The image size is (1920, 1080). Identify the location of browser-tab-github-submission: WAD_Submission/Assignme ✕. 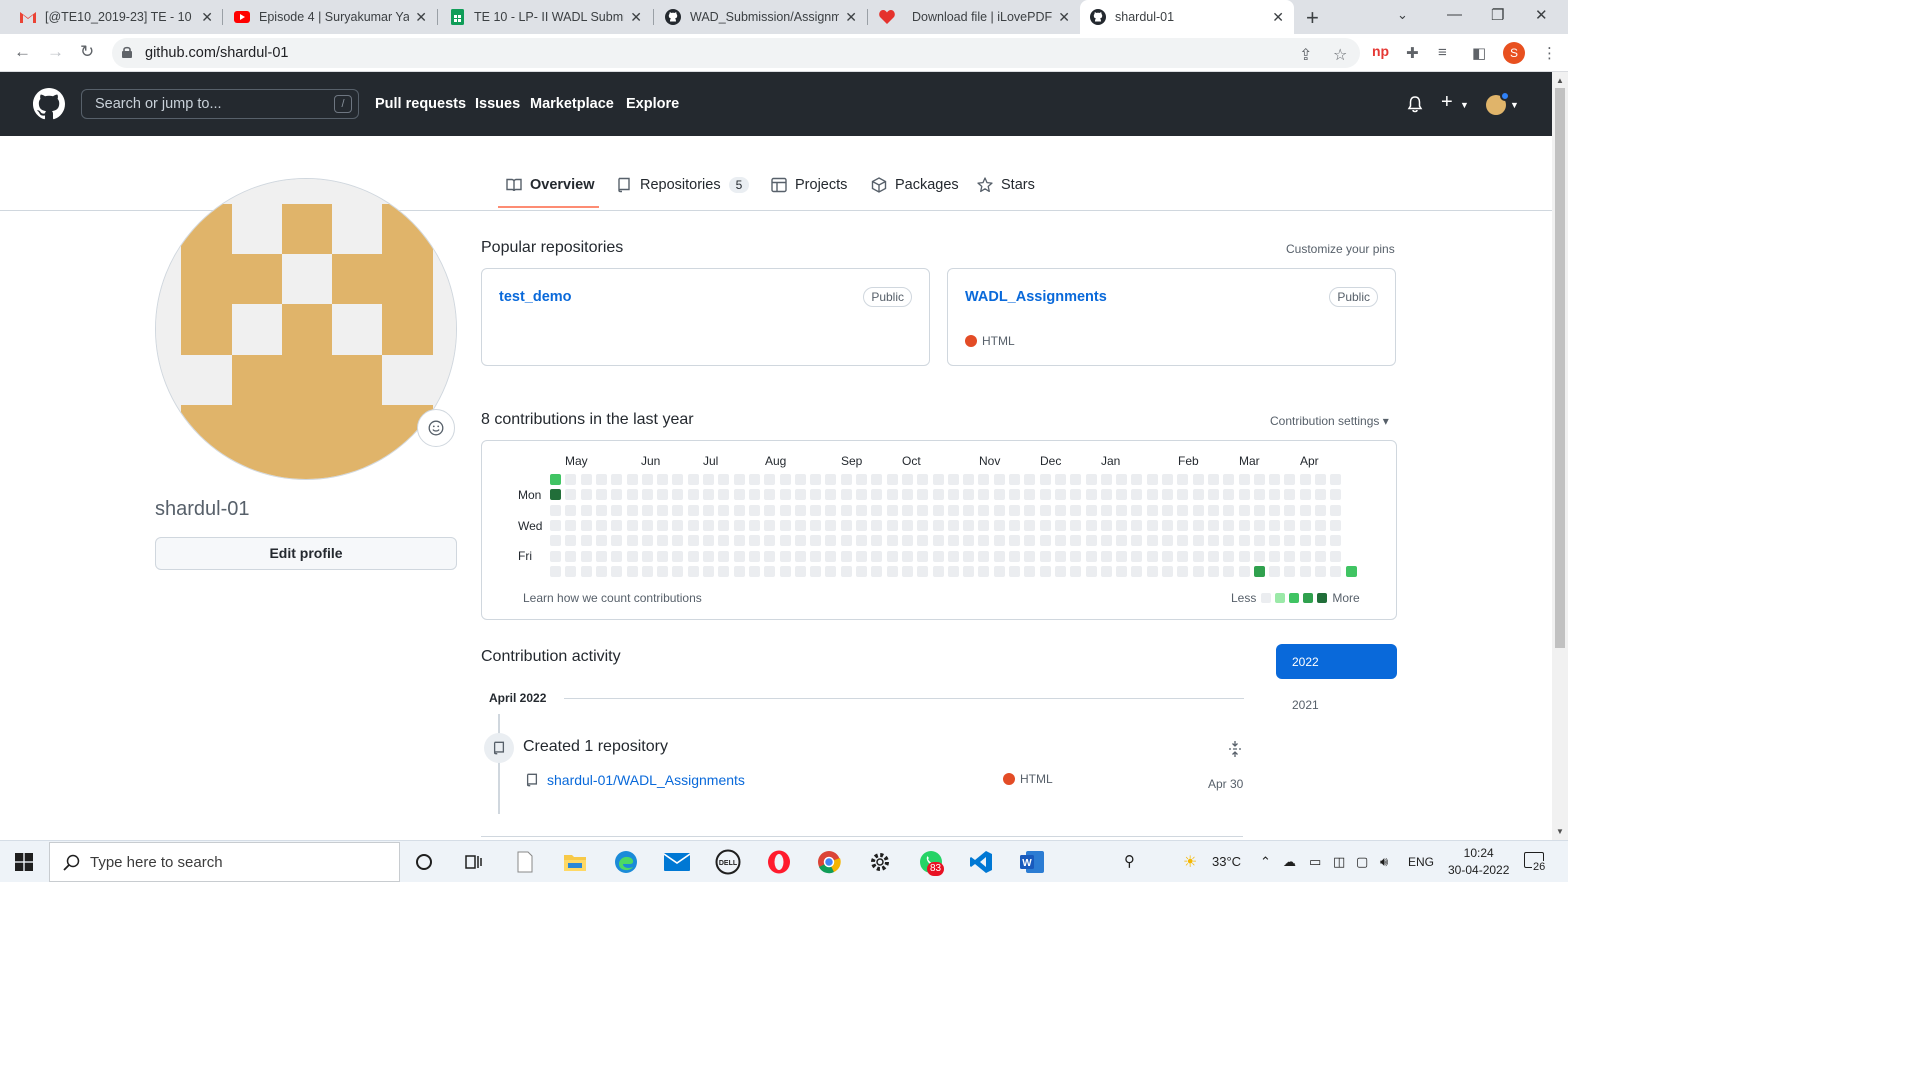
(761, 17).